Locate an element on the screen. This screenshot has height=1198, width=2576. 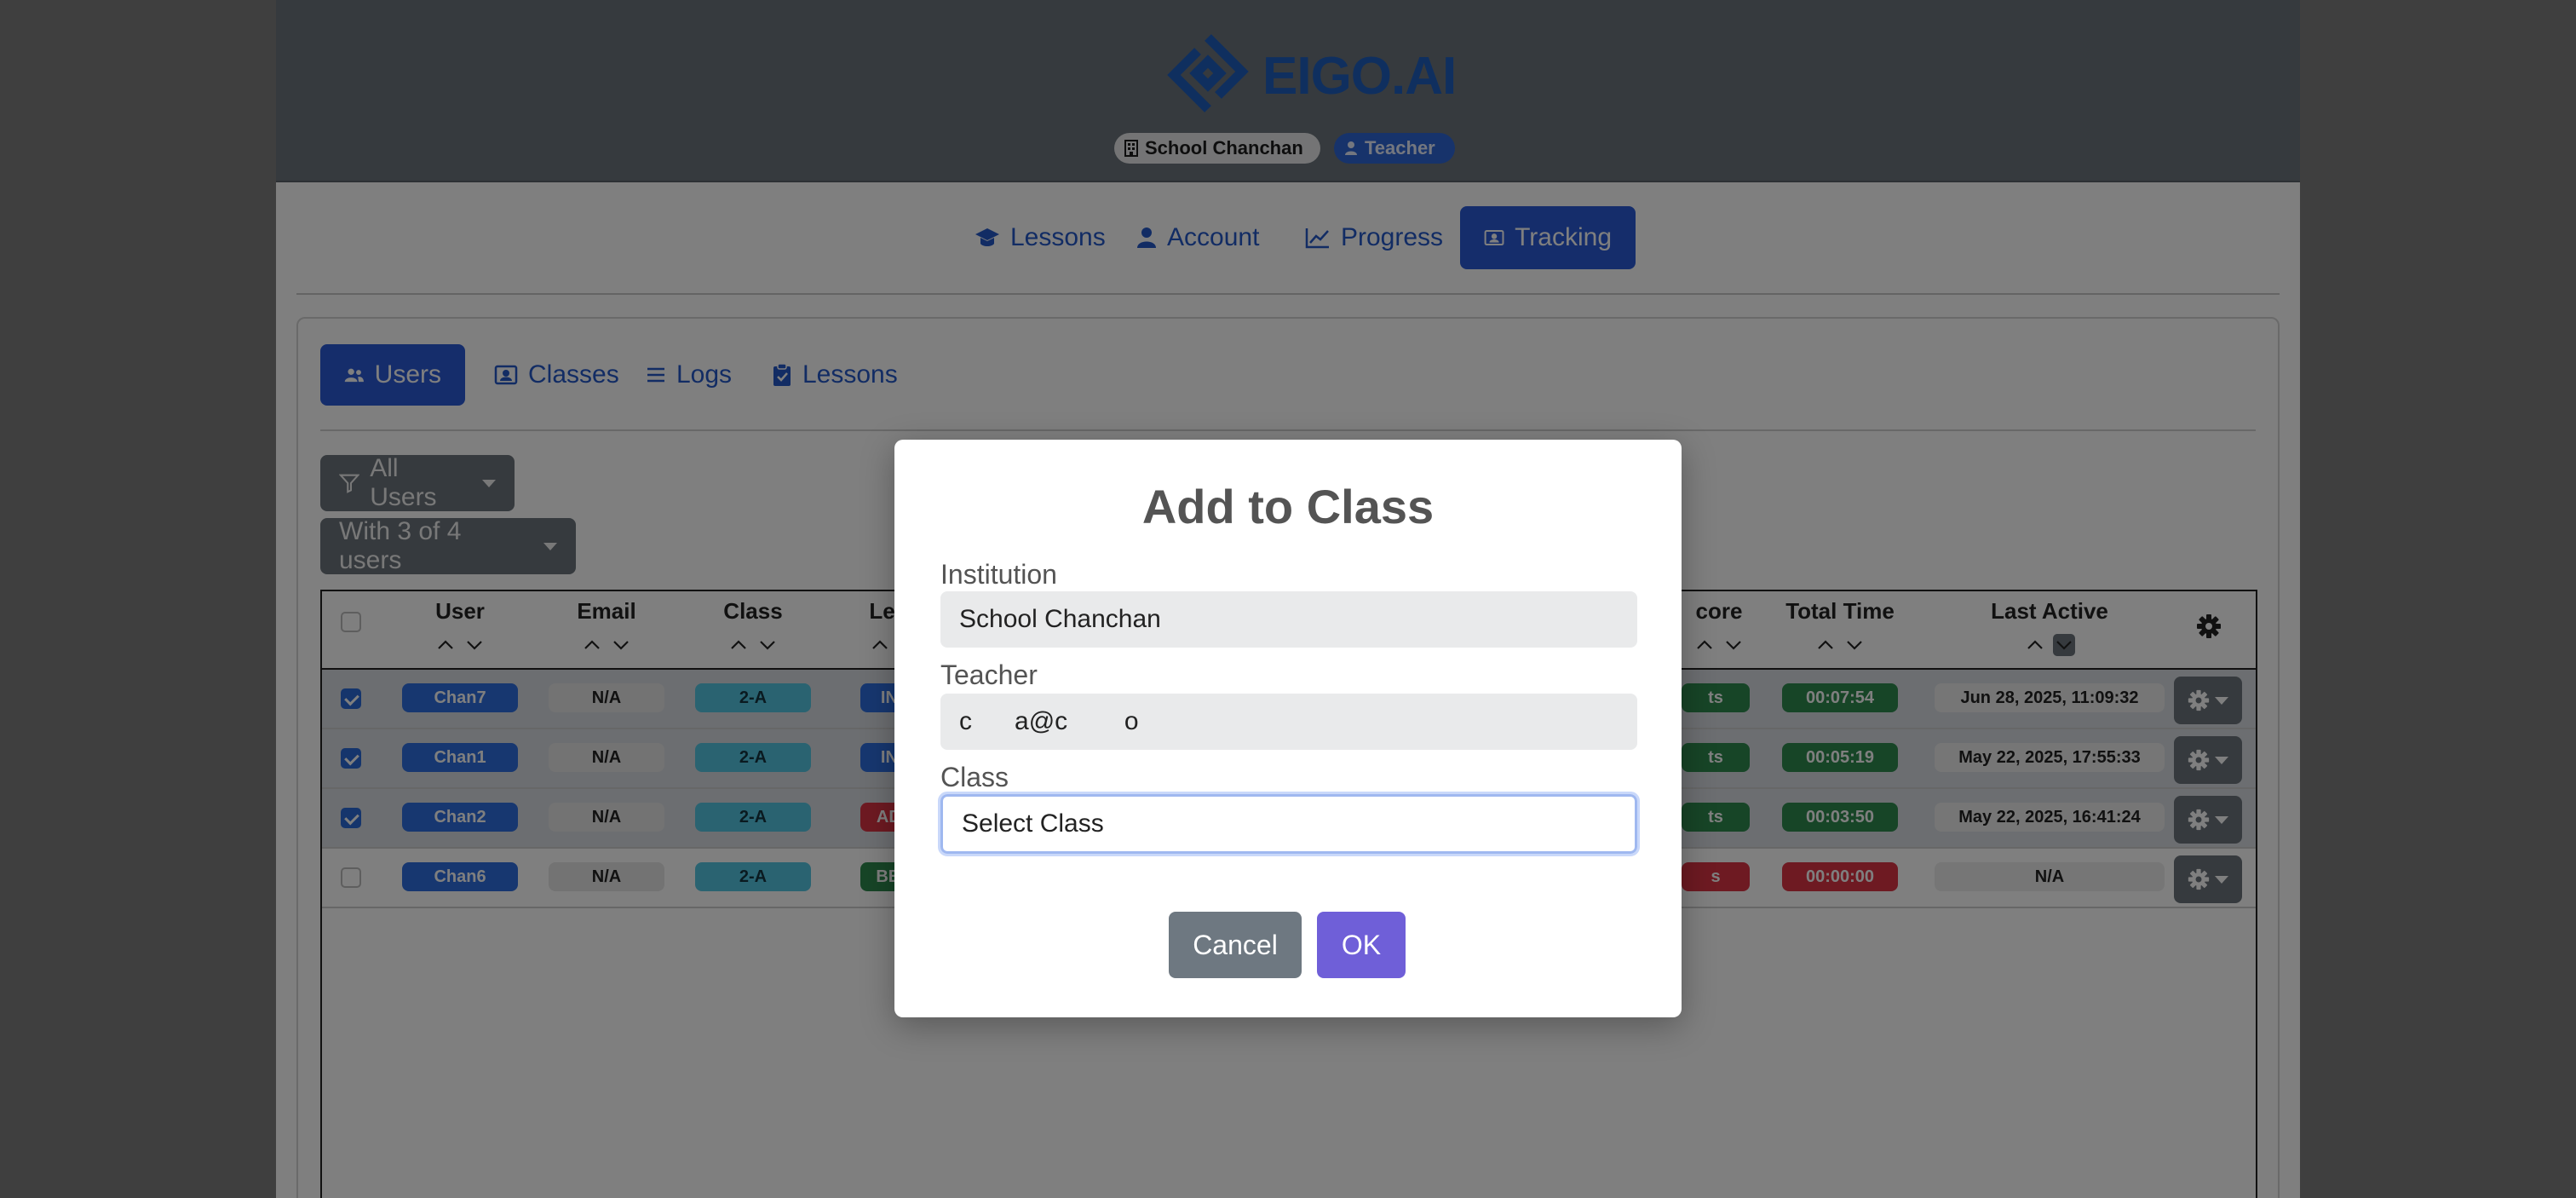
class-select: Select Class is located at coordinates (1289, 824).